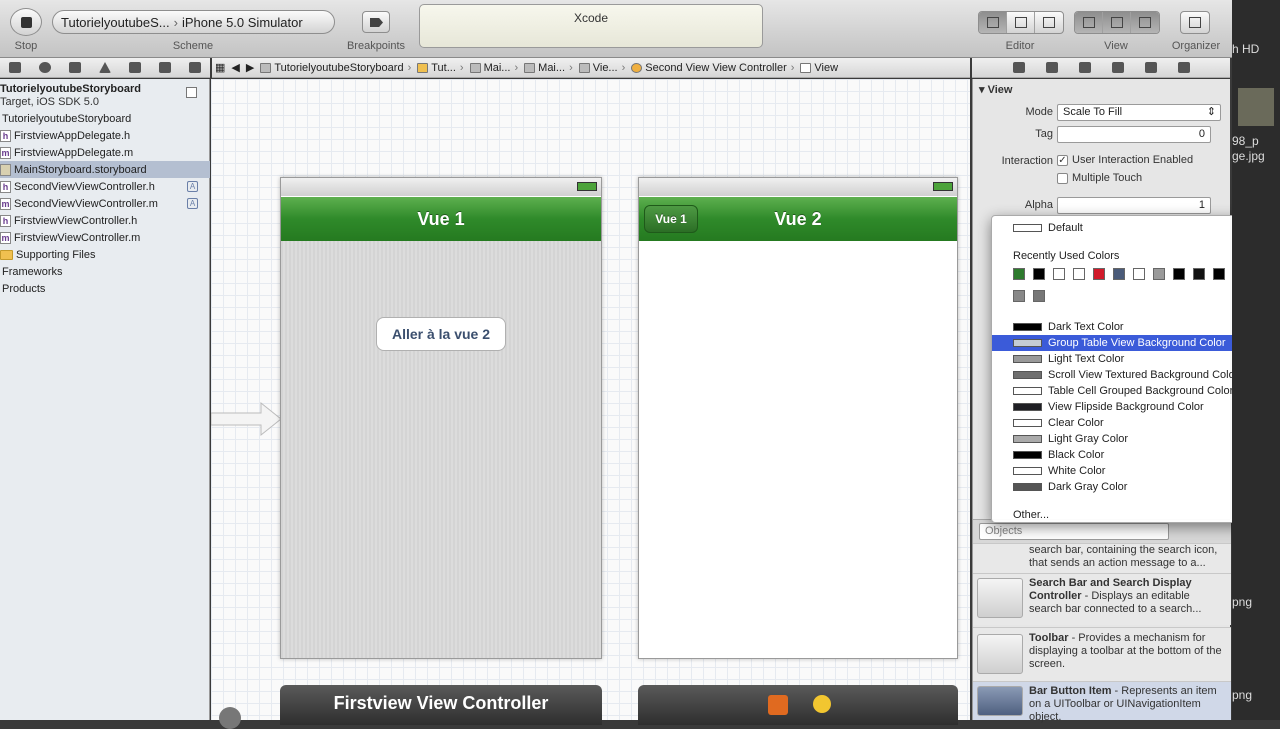 The height and width of the screenshot is (729, 1280). I want to click on file-row: m FirstviewAppDelegate.m, so click(105, 152).